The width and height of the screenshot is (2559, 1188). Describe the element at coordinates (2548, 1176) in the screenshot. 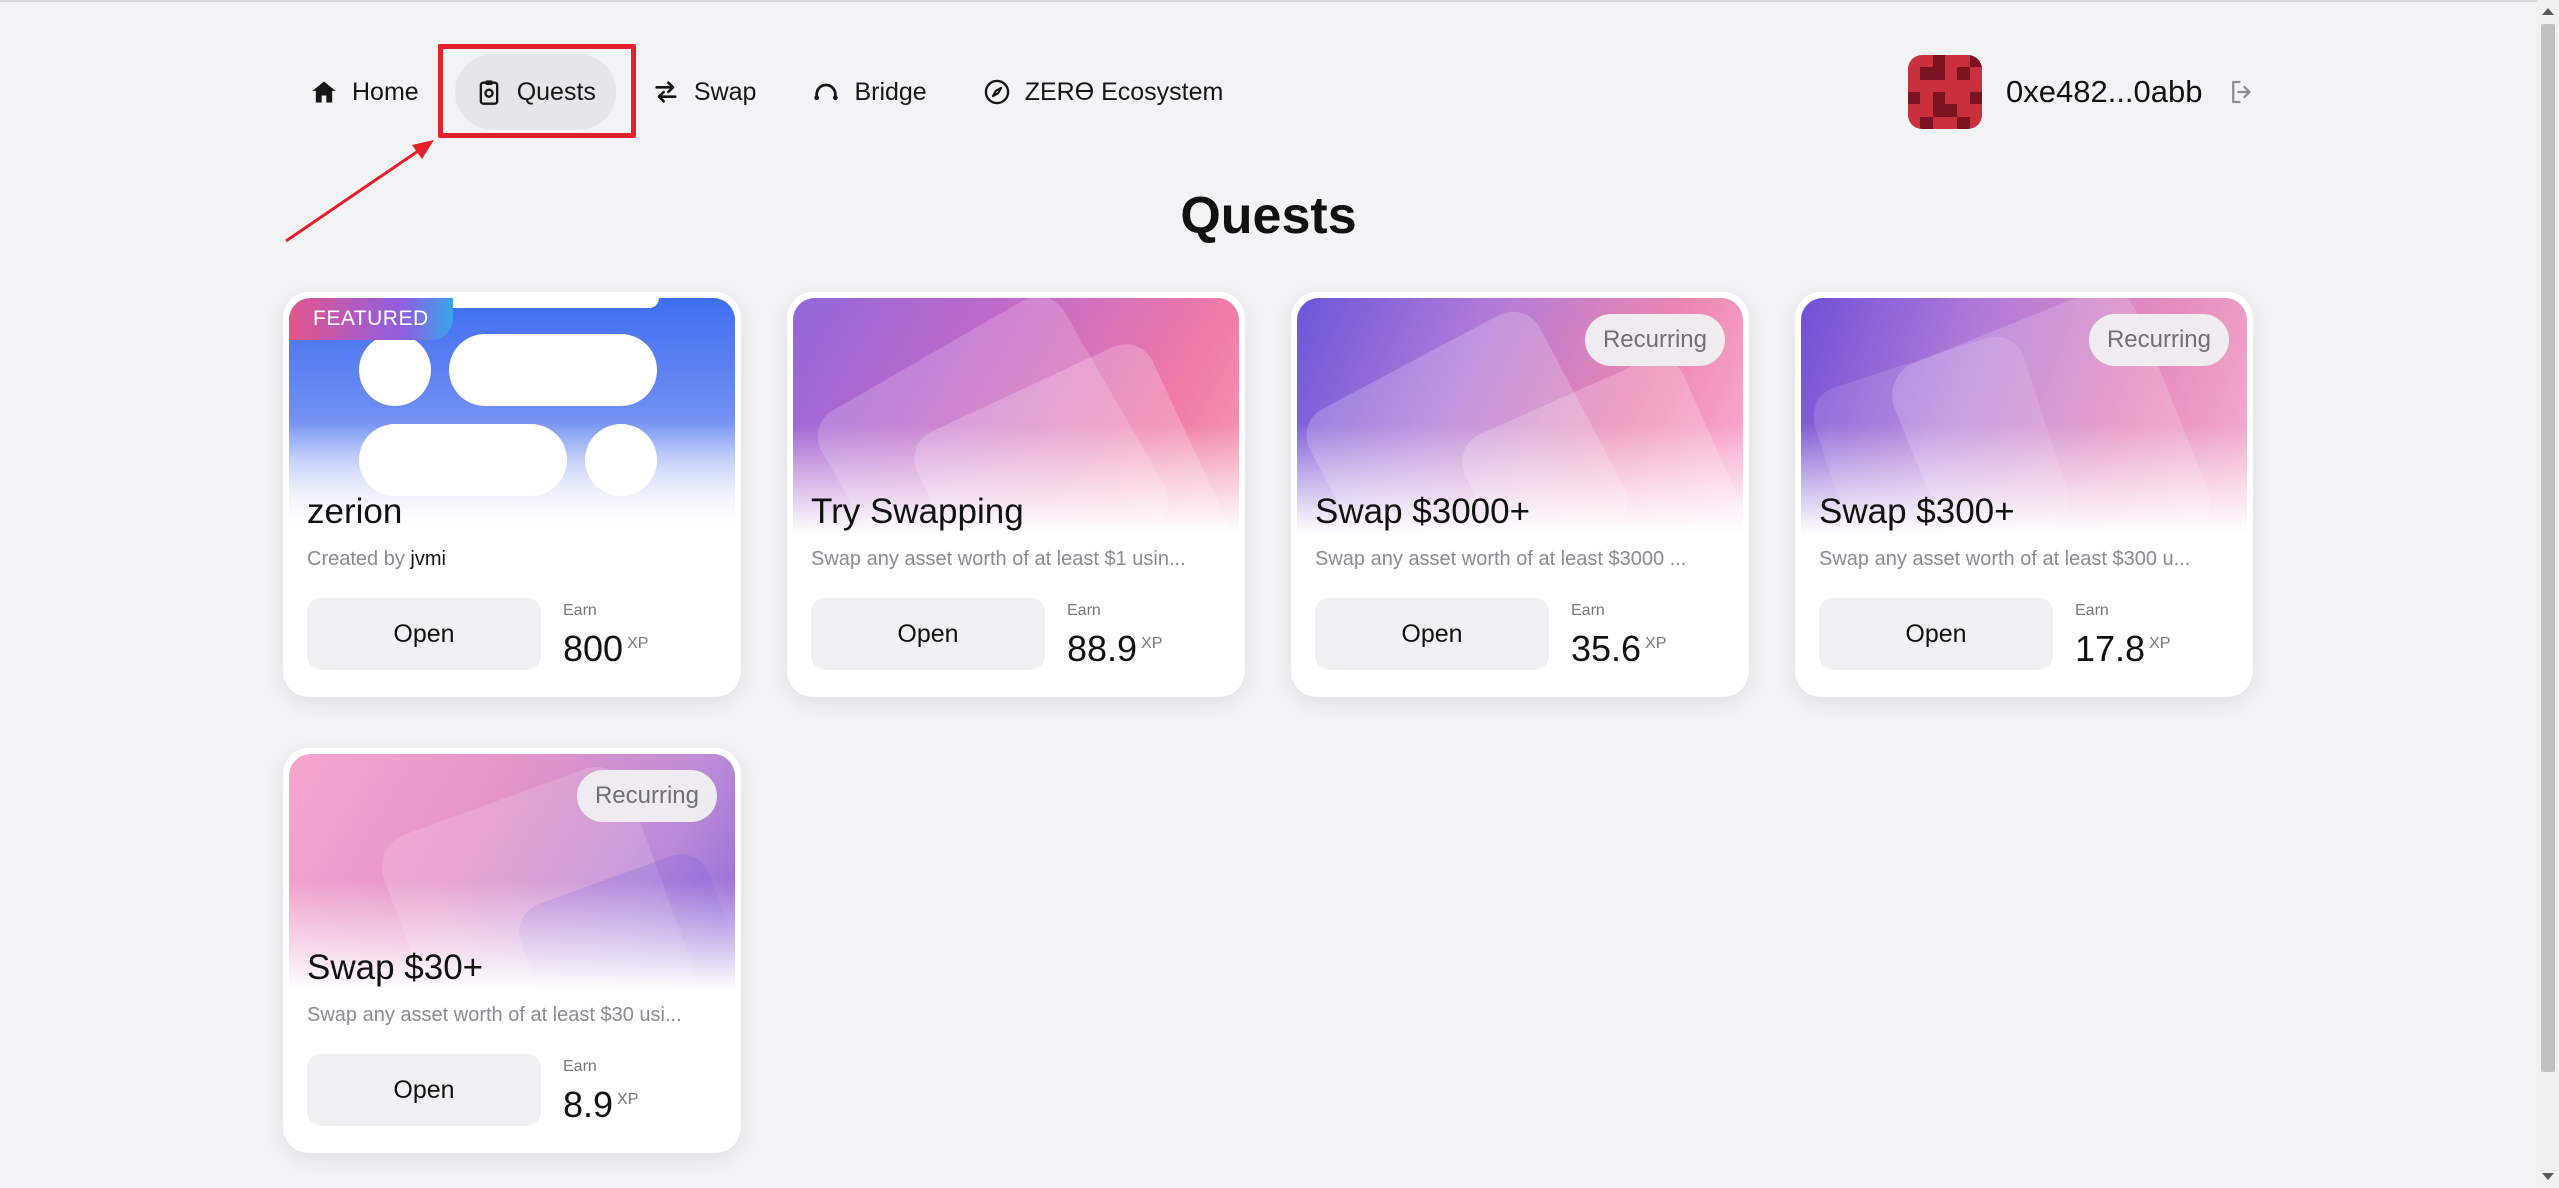

I see `scroll-down-icon` at that location.